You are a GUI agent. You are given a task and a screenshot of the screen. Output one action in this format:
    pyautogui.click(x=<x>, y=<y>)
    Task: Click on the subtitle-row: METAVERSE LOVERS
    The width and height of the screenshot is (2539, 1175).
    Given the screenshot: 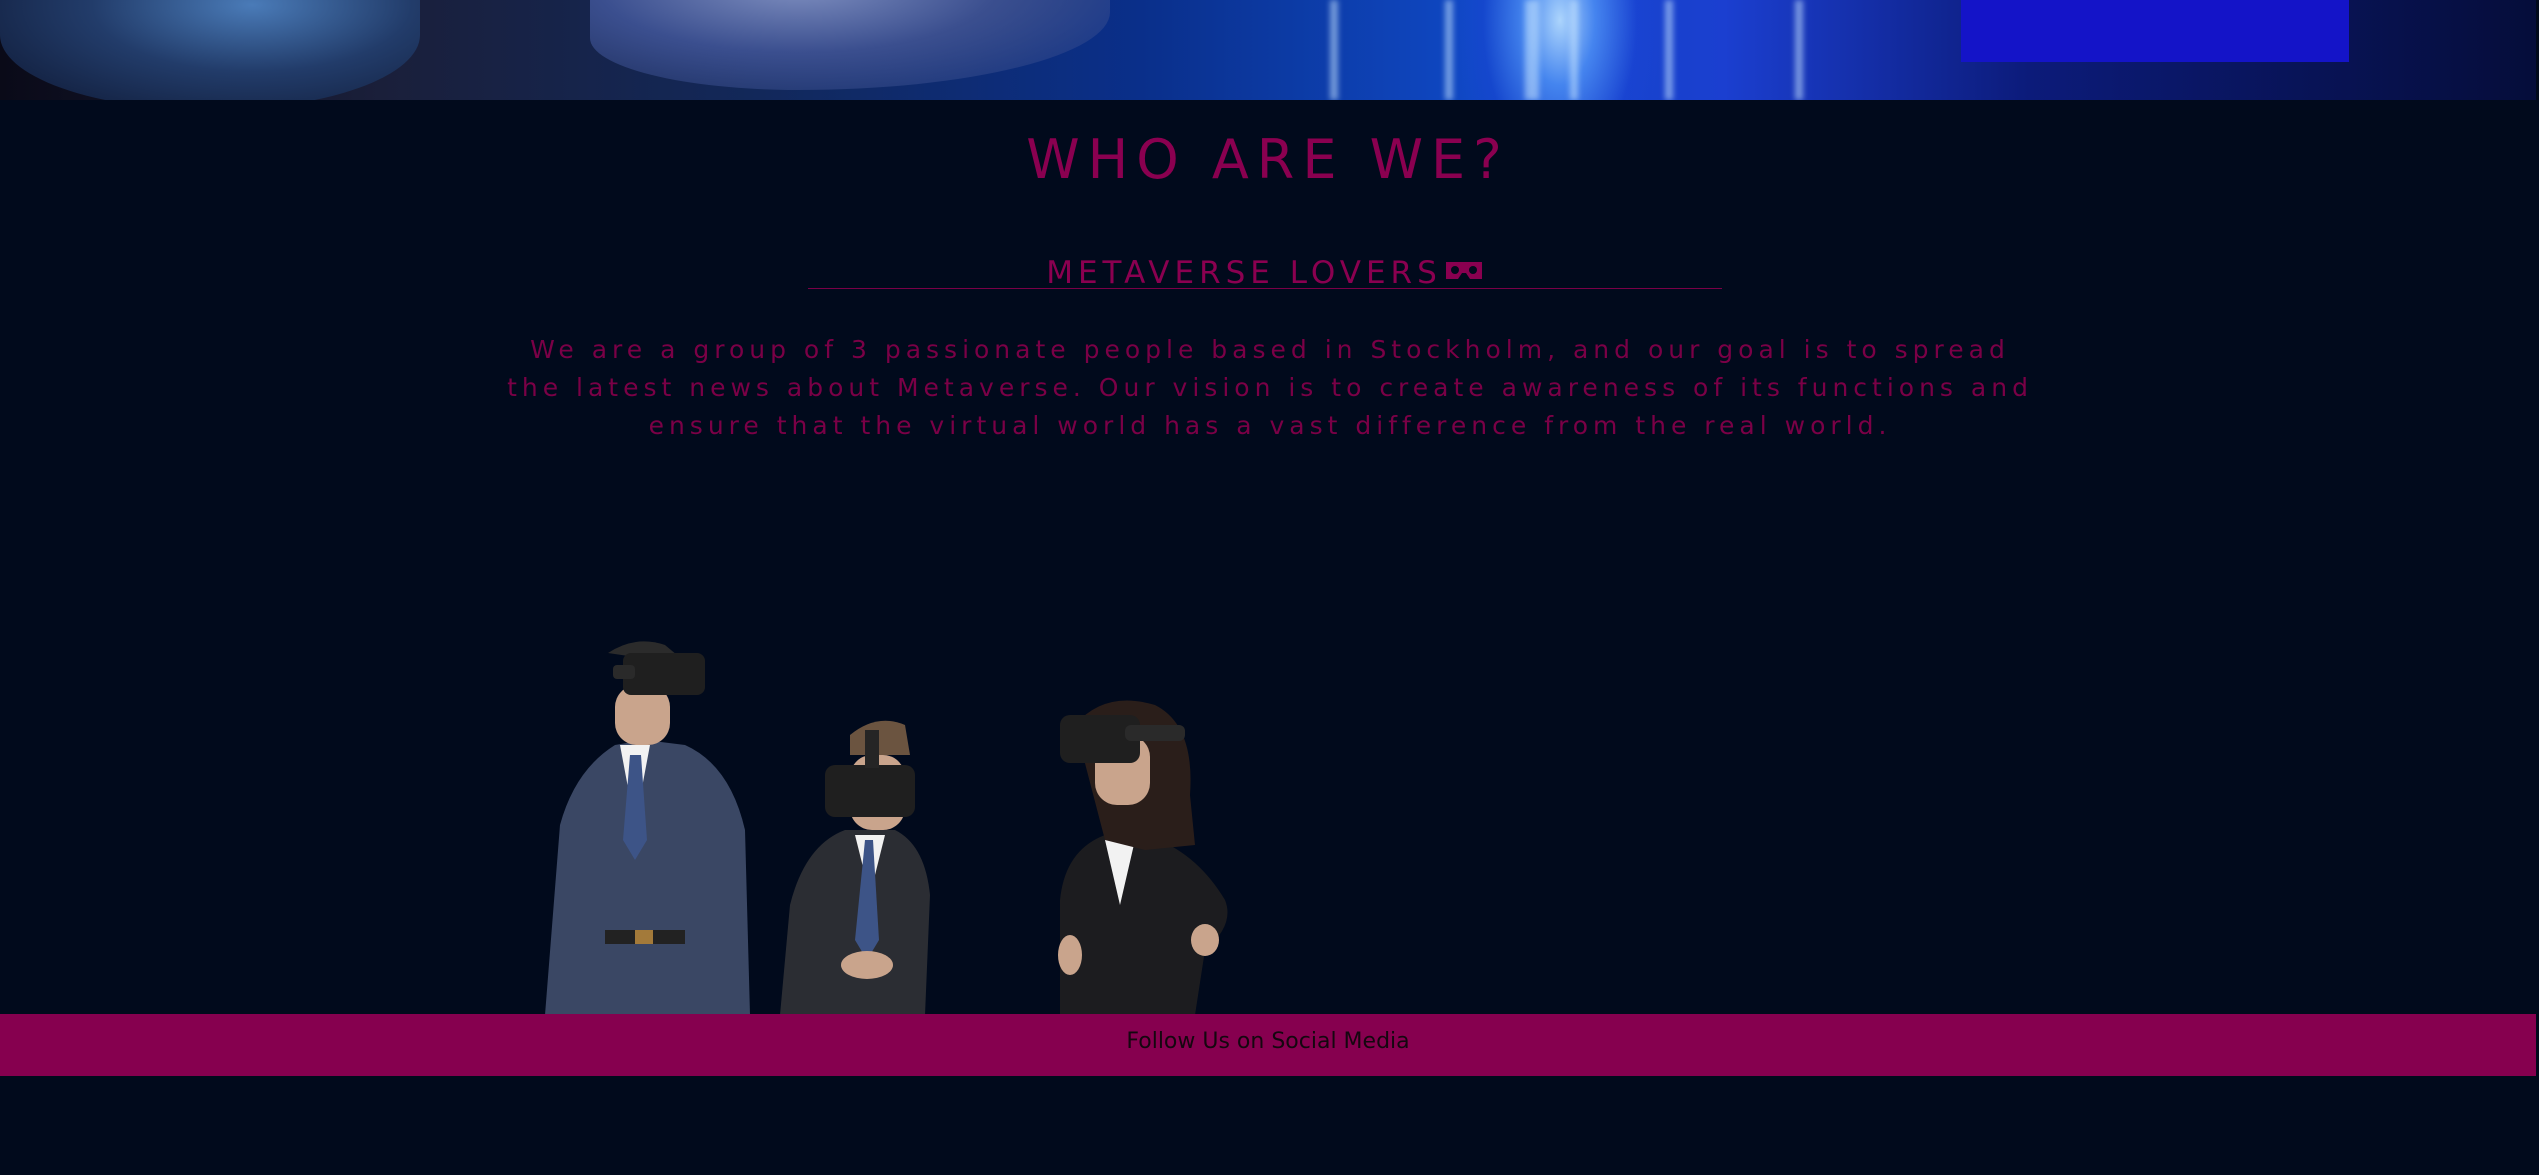 What is the action you would take?
    pyautogui.click(x=1265, y=271)
    